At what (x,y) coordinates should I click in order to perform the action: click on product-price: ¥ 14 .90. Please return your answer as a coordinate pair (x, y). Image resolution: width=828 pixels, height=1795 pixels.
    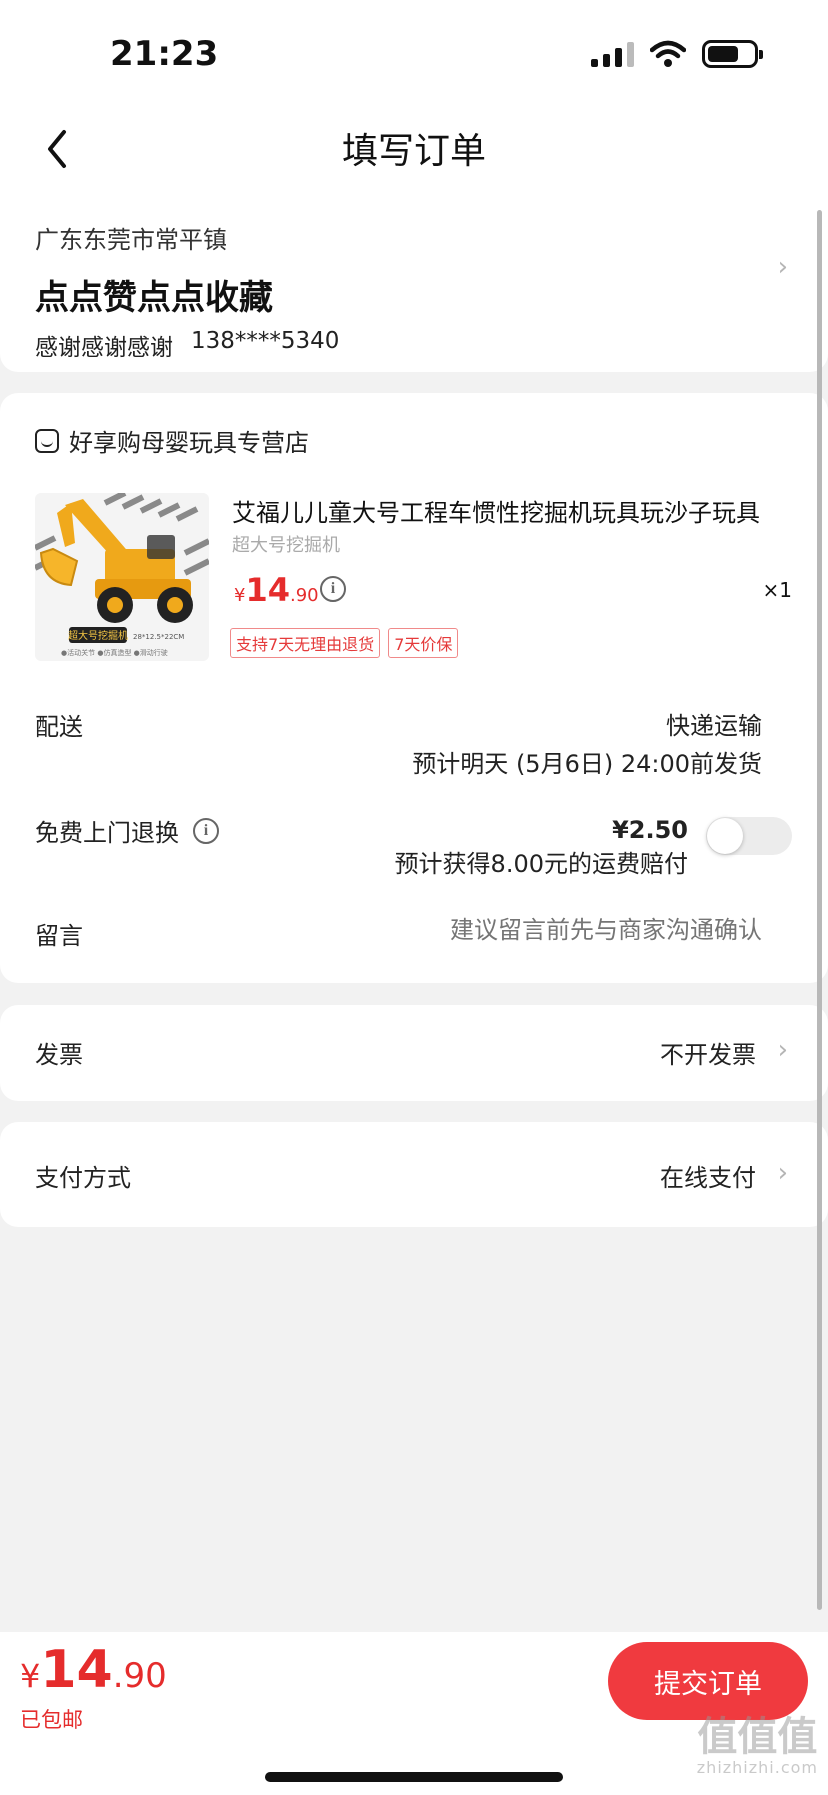
    Looking at the image, I should click on (276, 590).